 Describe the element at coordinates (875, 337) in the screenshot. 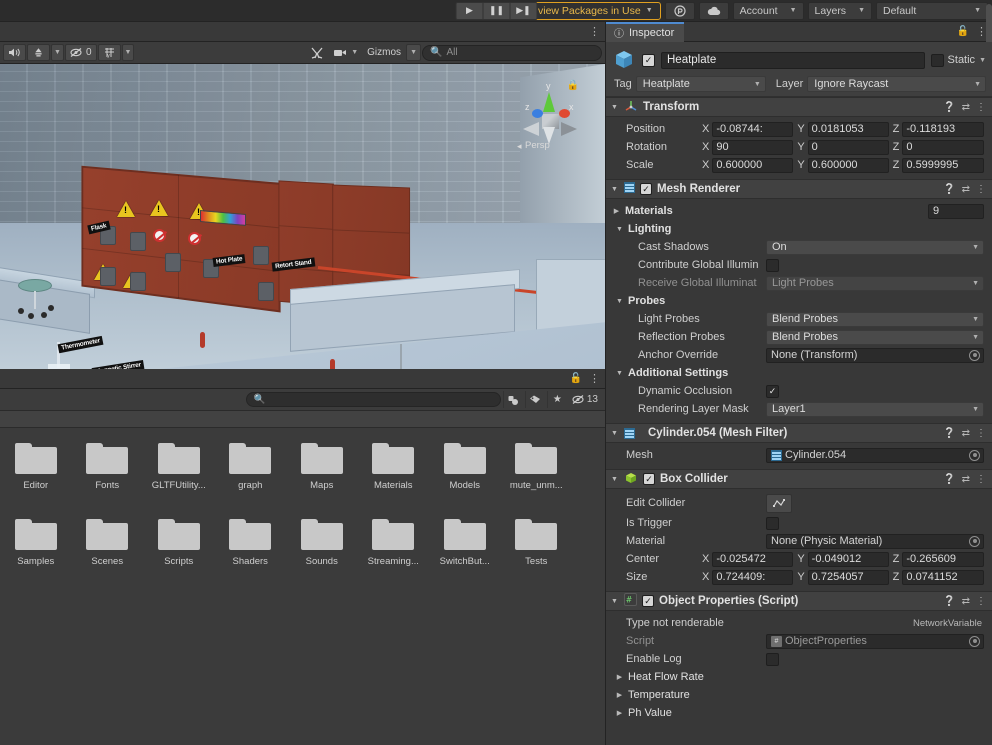

I see `reflection-probes-dropdown: Blend Probes ▼` at that location.